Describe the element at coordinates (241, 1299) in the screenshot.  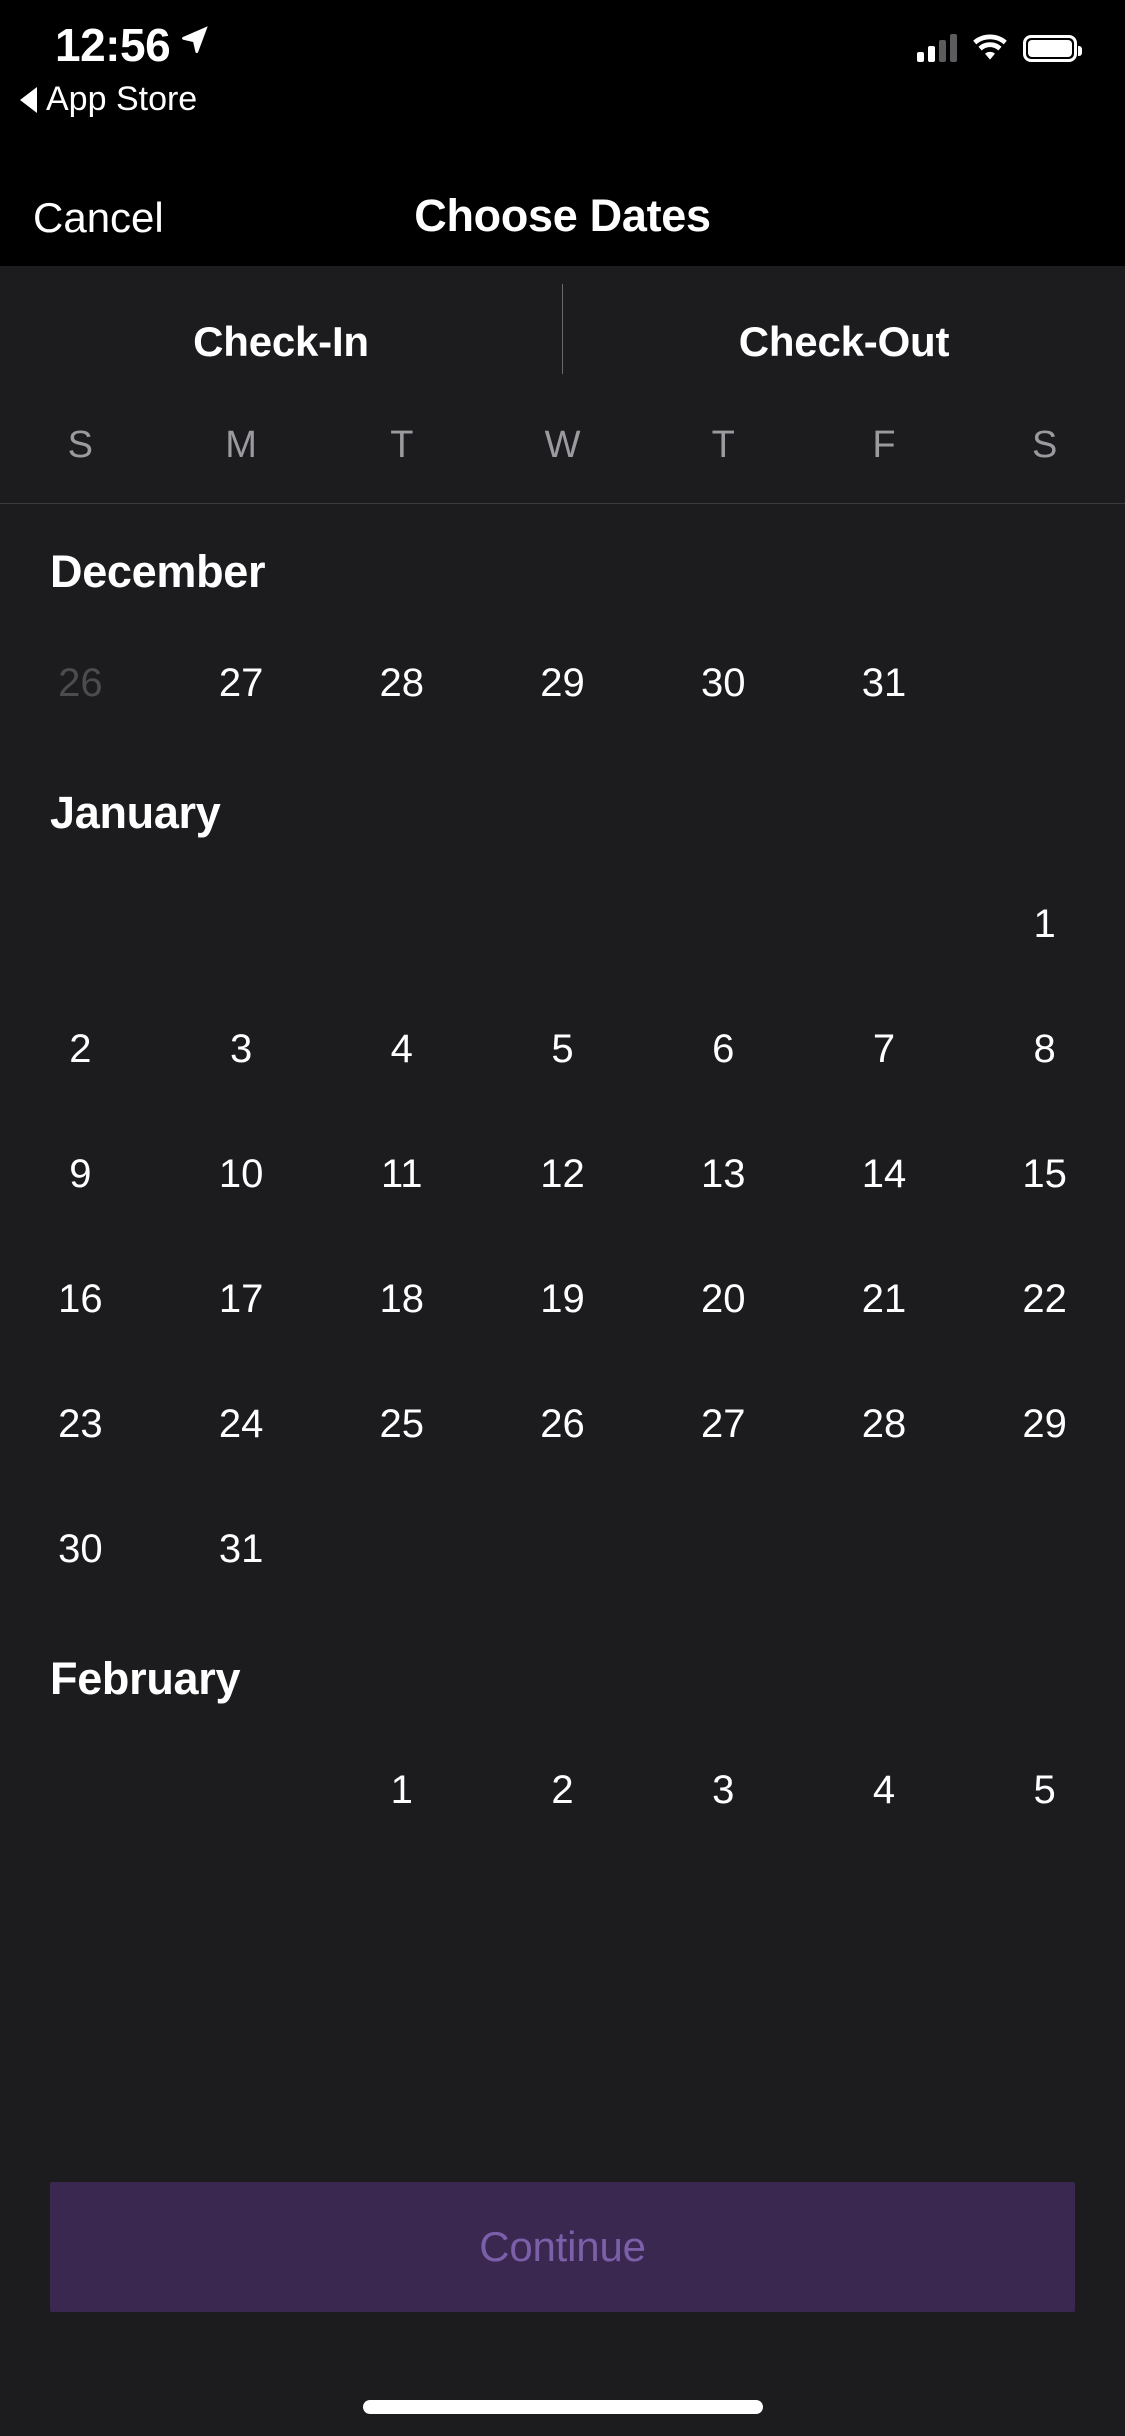
I see `day-cell: 17` at that location.